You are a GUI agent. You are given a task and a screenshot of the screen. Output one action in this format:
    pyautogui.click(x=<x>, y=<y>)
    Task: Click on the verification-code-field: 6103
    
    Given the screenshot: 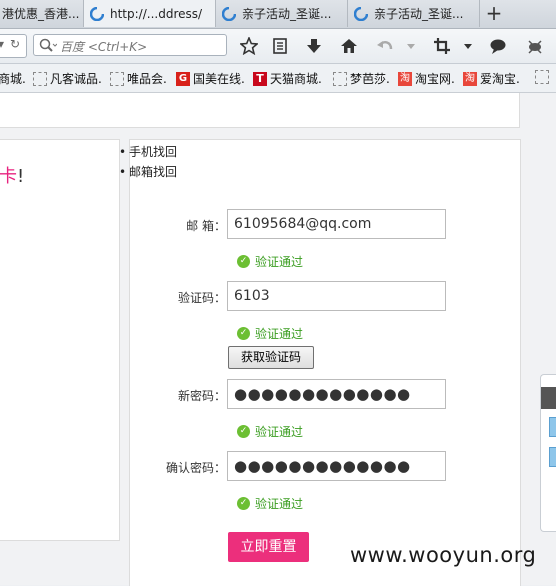 What is the action you would take?
    pyautogui.click(x=336, y=296)
    